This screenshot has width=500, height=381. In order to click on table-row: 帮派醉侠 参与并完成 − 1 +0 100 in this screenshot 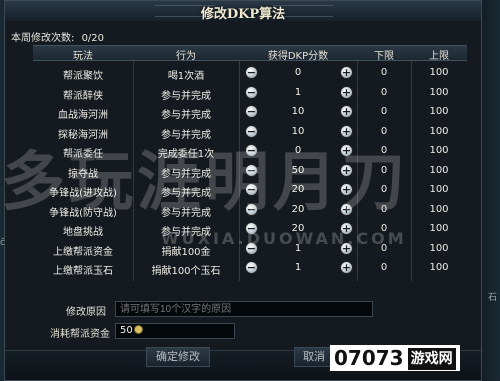, I will do `click(250, 93)`.